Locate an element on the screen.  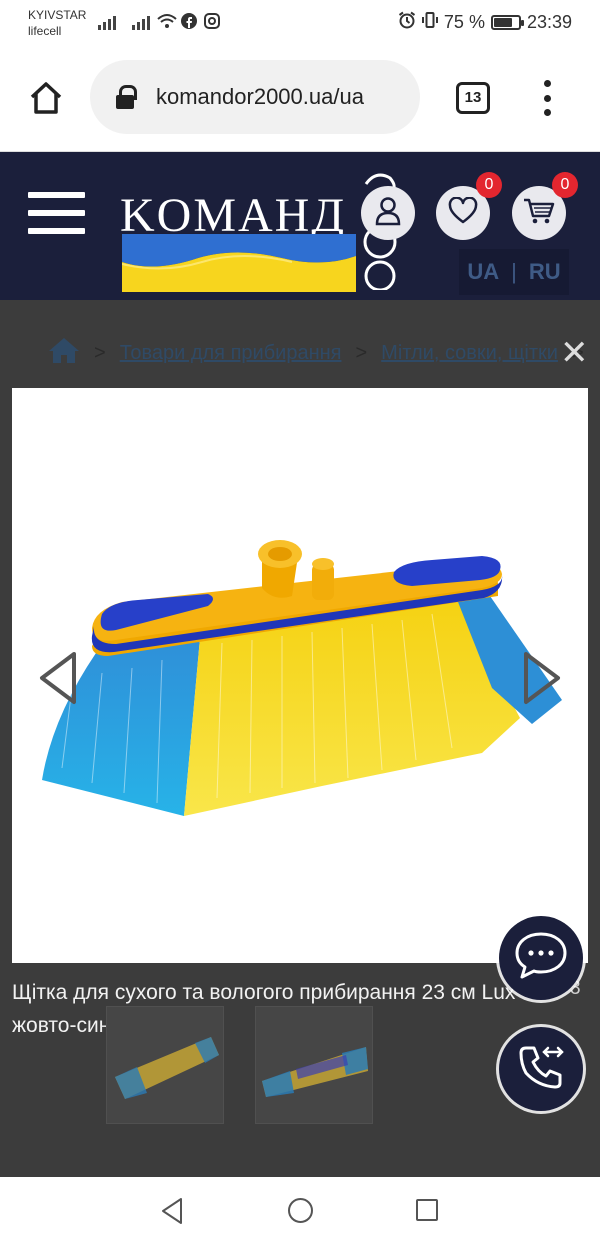
url-text: komandor2000.ua/ua is located at coordinates (260, 96).